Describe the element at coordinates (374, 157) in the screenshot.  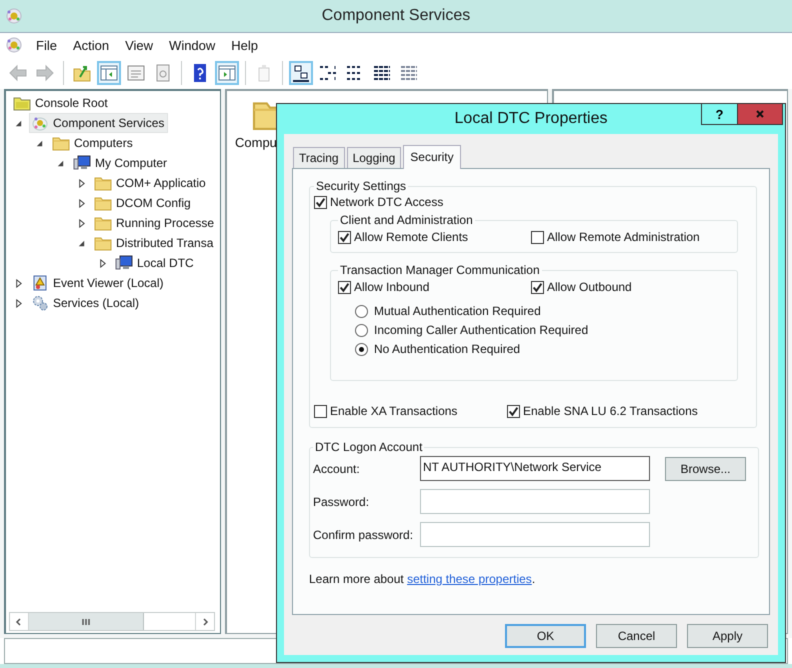
I see `tab: Logging` at that location.